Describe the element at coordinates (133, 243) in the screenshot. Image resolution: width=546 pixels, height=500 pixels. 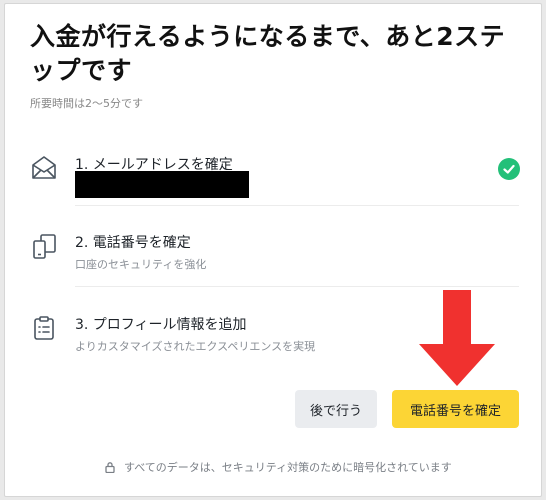
I see `step-phone-title: 2. 電話番号を確定` at that location.